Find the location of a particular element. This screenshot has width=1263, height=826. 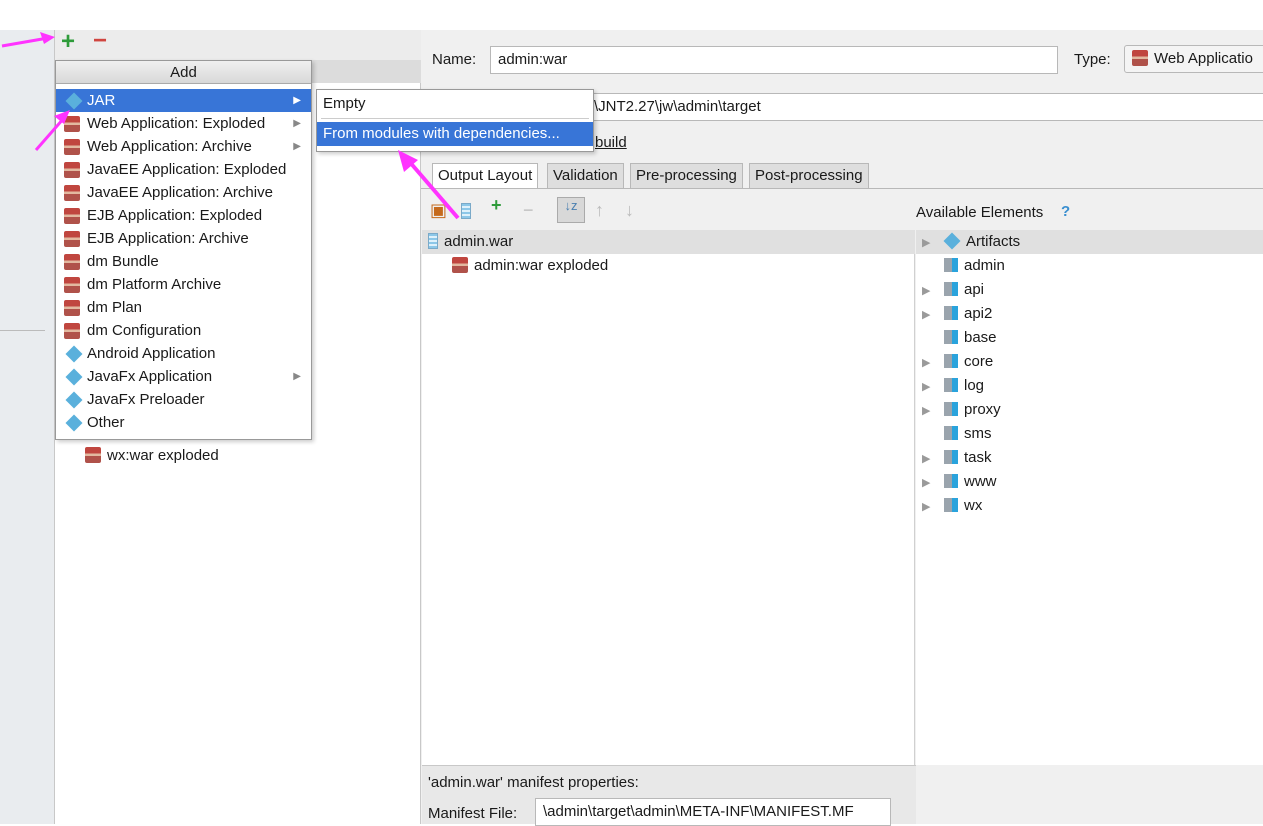

artifacts-icon is located at coordinates (952, 241).